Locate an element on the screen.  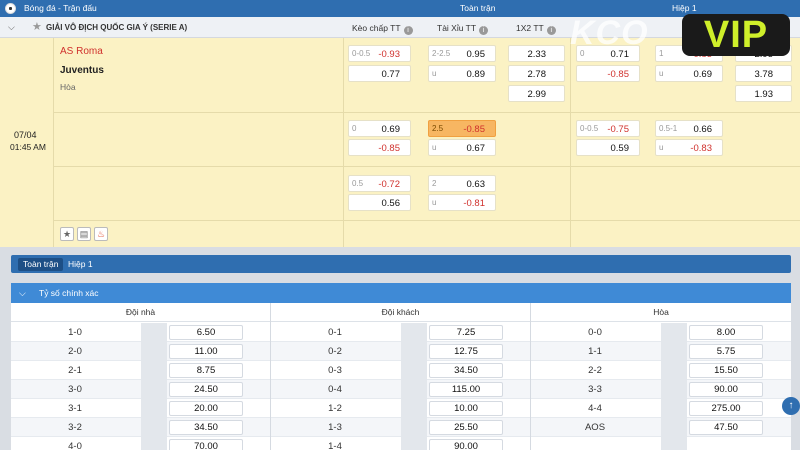
score-odds-button: 7.25 is located at coordinates (466, 332).